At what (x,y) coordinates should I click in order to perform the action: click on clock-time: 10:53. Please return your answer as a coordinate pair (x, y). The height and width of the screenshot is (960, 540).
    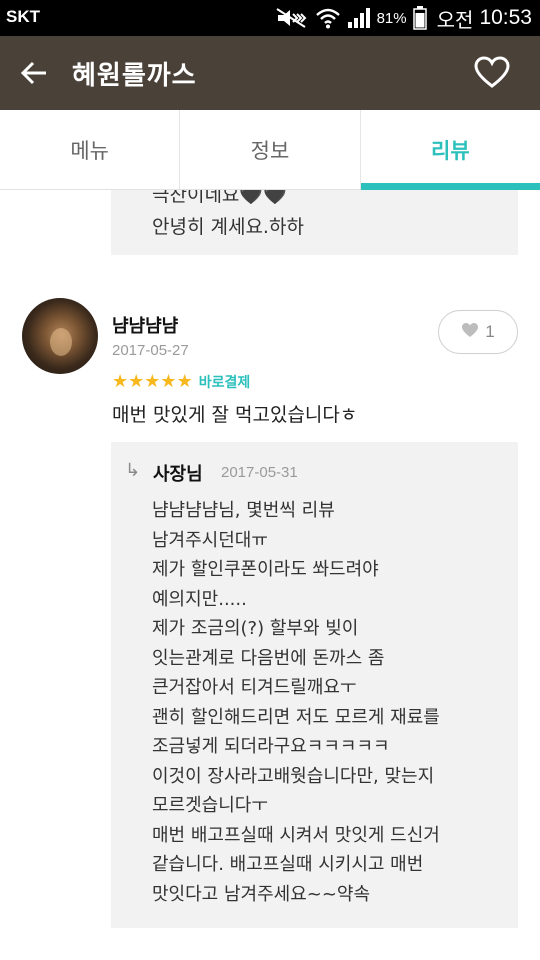
    Looking at the image, I should click on (505, 17).